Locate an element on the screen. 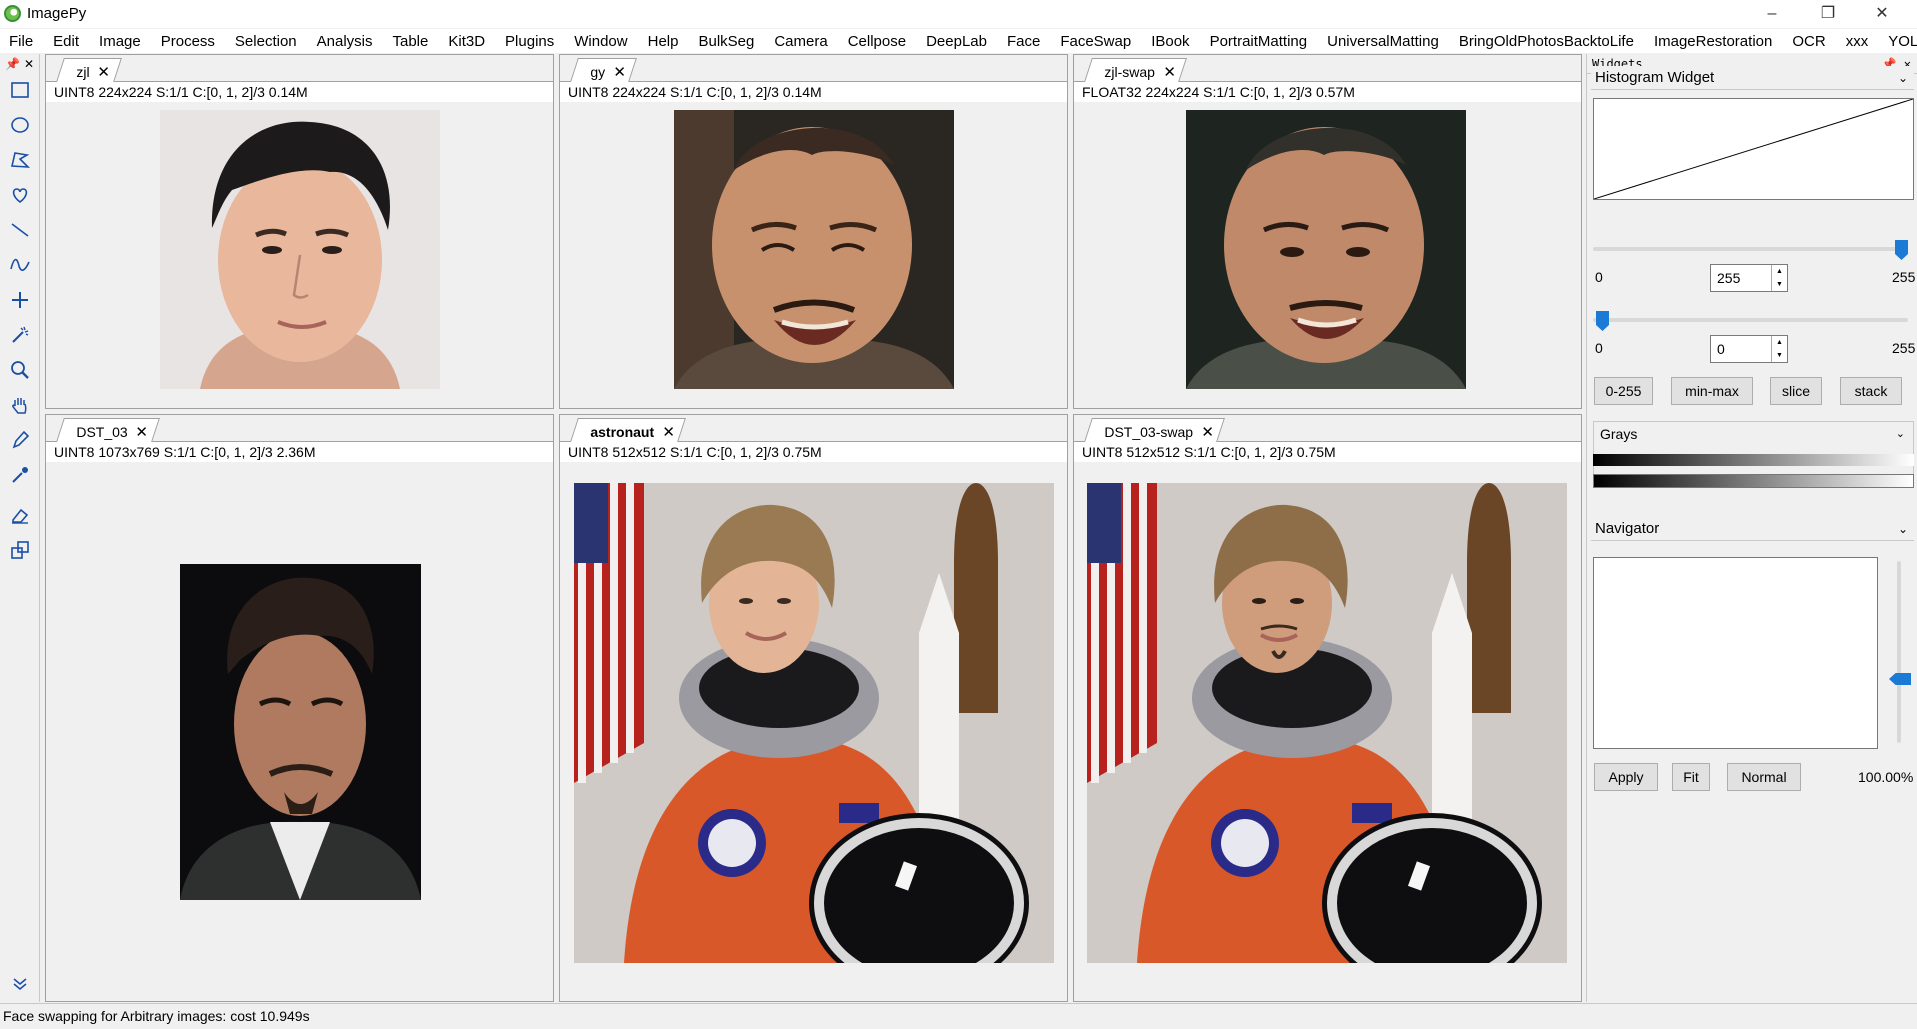  menu-ibook: IBook is located at coordinates (1170, 41).